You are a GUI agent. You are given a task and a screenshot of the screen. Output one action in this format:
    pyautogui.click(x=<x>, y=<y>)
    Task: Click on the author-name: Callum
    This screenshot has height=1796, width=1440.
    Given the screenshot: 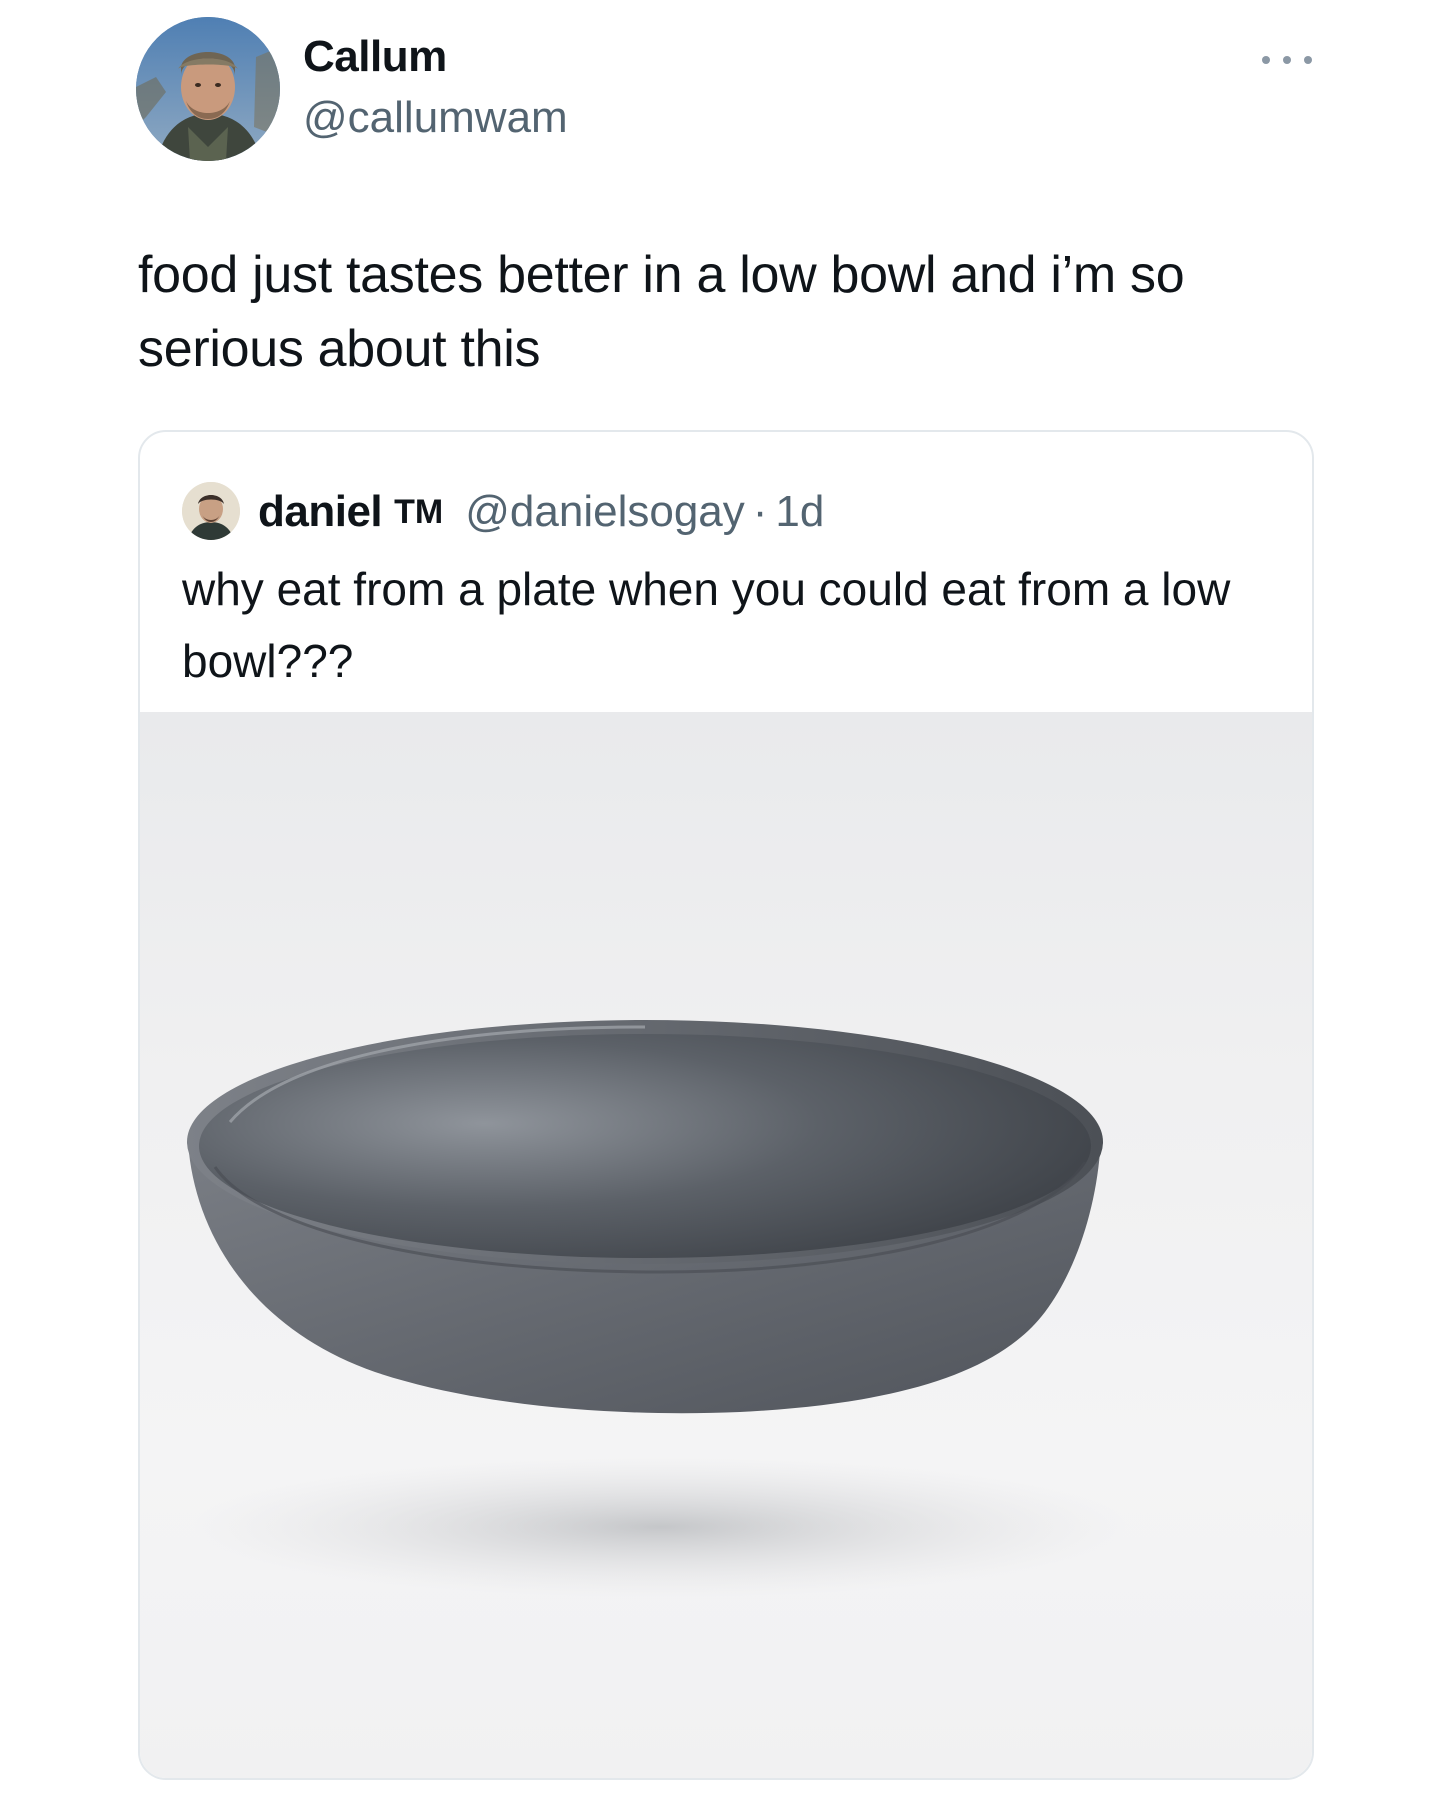 What is the action you would take?
    pyautogui.click(x=375, y=57)
    